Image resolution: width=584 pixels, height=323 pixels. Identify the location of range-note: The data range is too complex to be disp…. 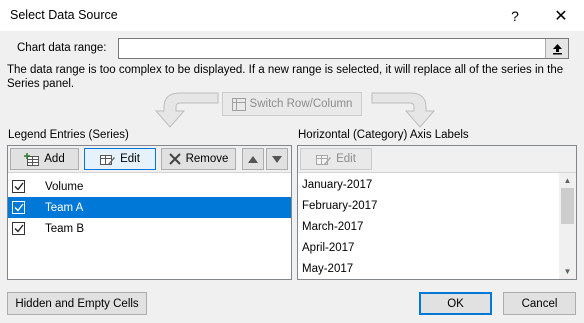
(285, 77).